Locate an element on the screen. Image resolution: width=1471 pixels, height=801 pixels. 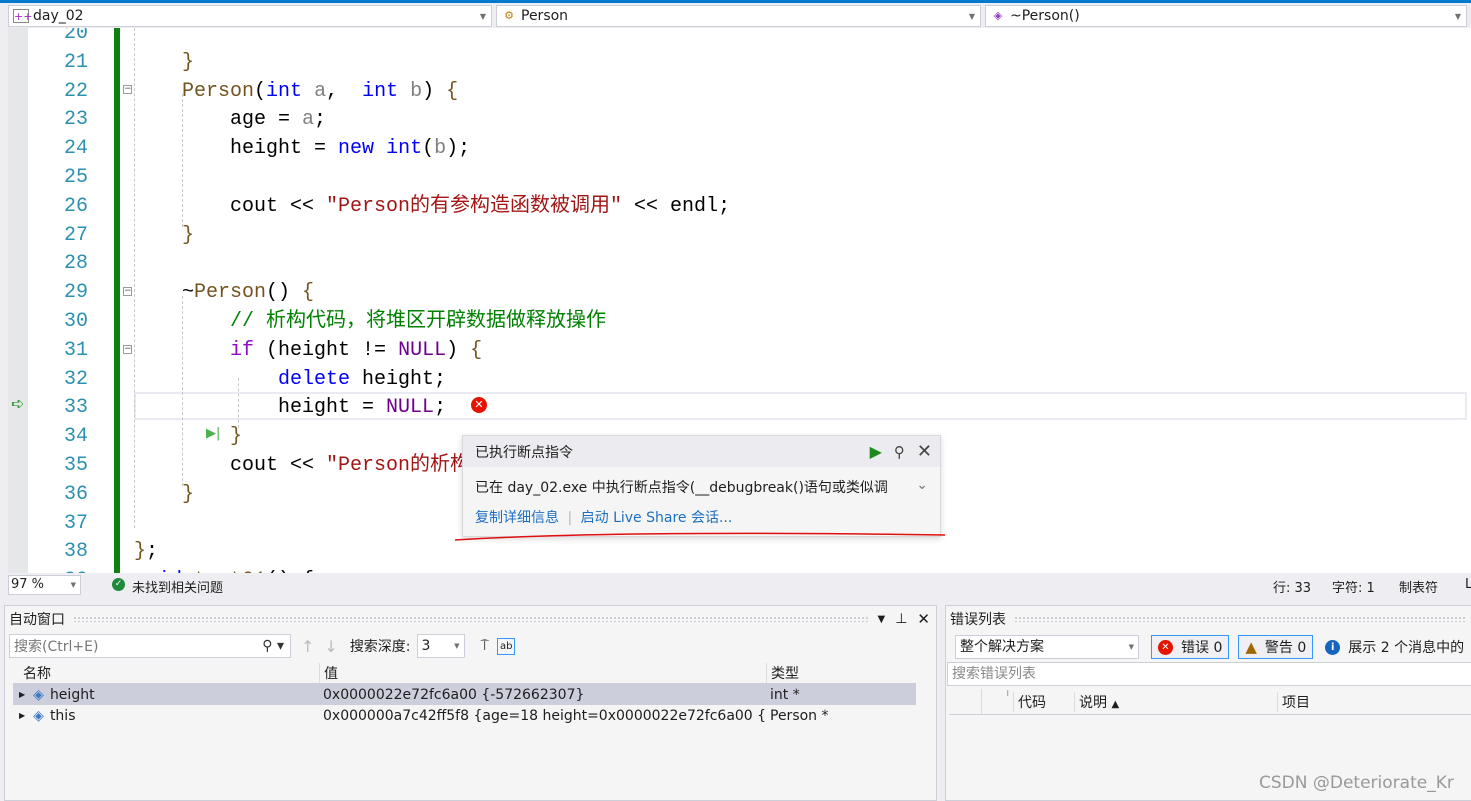
warnings-filter-button: ▲ 警告 0 is located at coordinates (1276, 647).